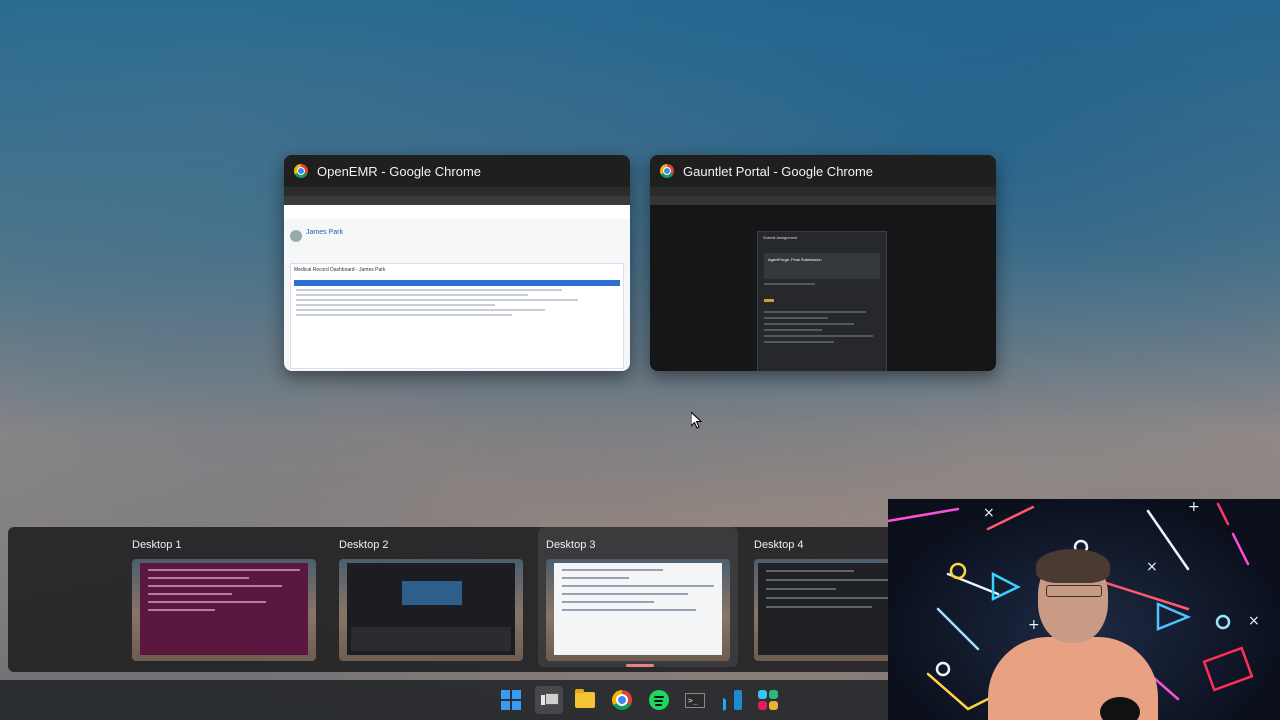 Image resolution: width=1280 pixels, height=720 pixels. I want to click on card-title: AgentForge: Final Submission, so click(795, 259).